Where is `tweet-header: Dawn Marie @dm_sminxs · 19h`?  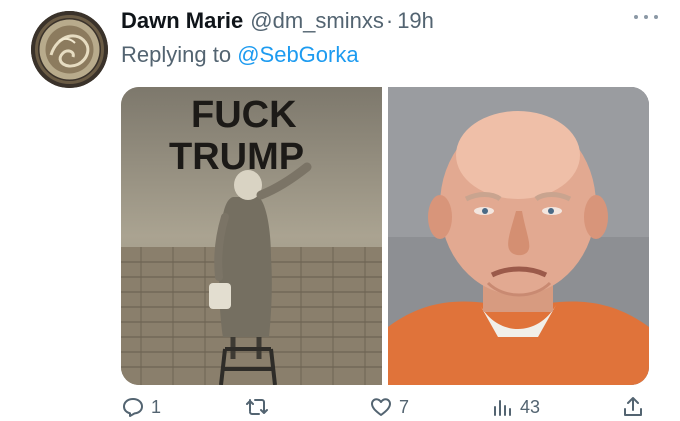 tweet-header: Dawn Marie @dm_sminxs · 19h is located at coordinates (395, 24).